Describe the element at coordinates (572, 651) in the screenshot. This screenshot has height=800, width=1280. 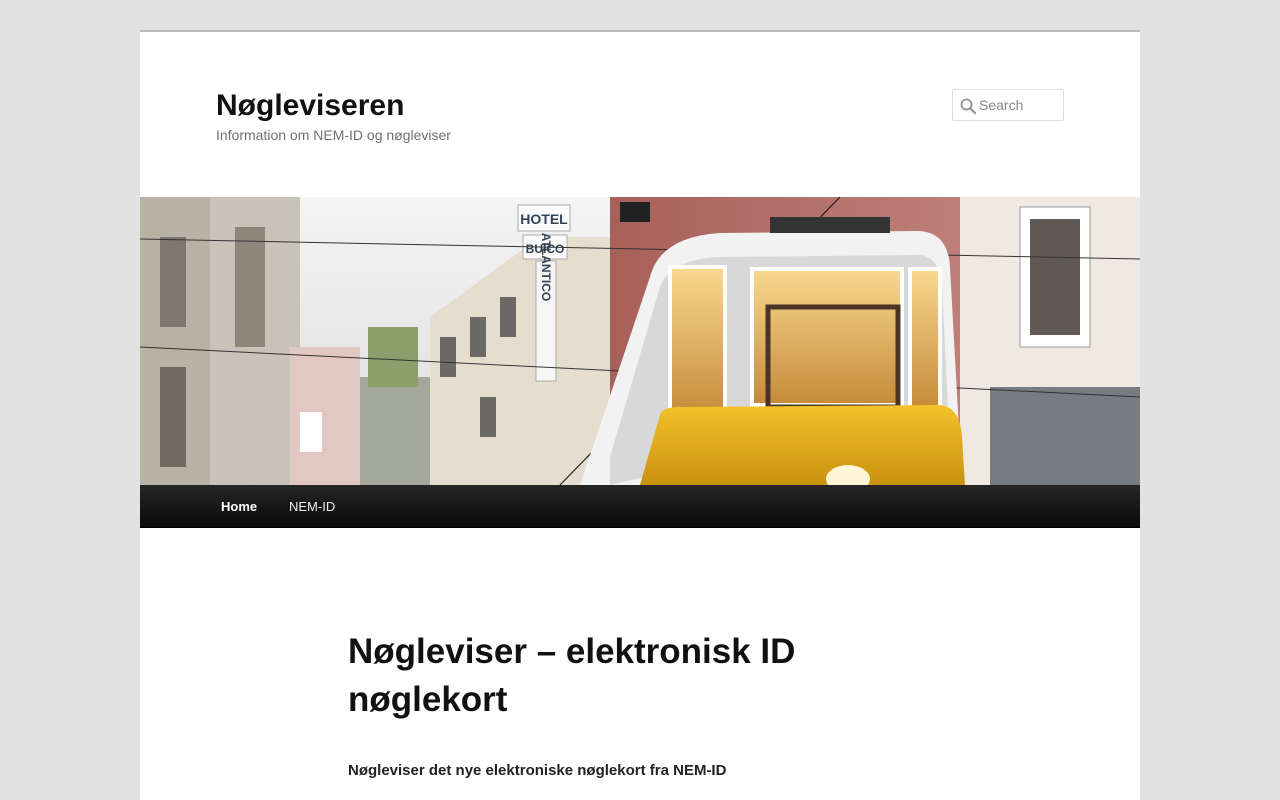
I see `post-title-line-1: Nøgleviser – elektronisk ID` at that location.